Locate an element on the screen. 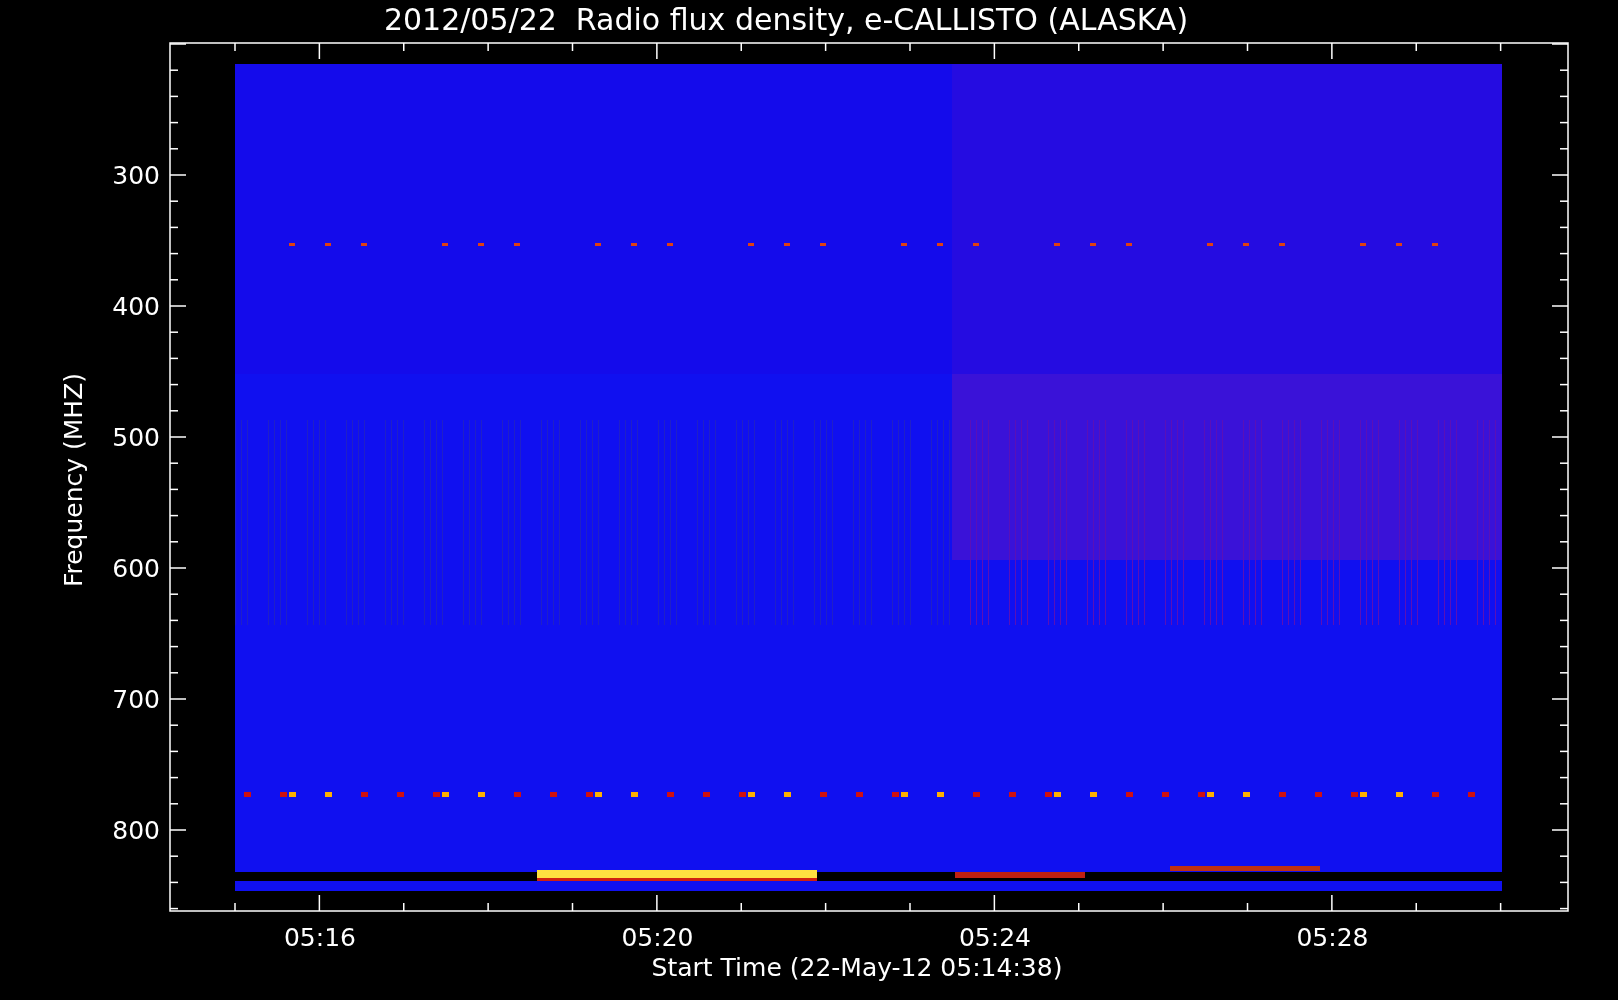 The image size is (1618, 1000). y-axis-label: Frequency (MHZ) is located at coordinates (73, 480).